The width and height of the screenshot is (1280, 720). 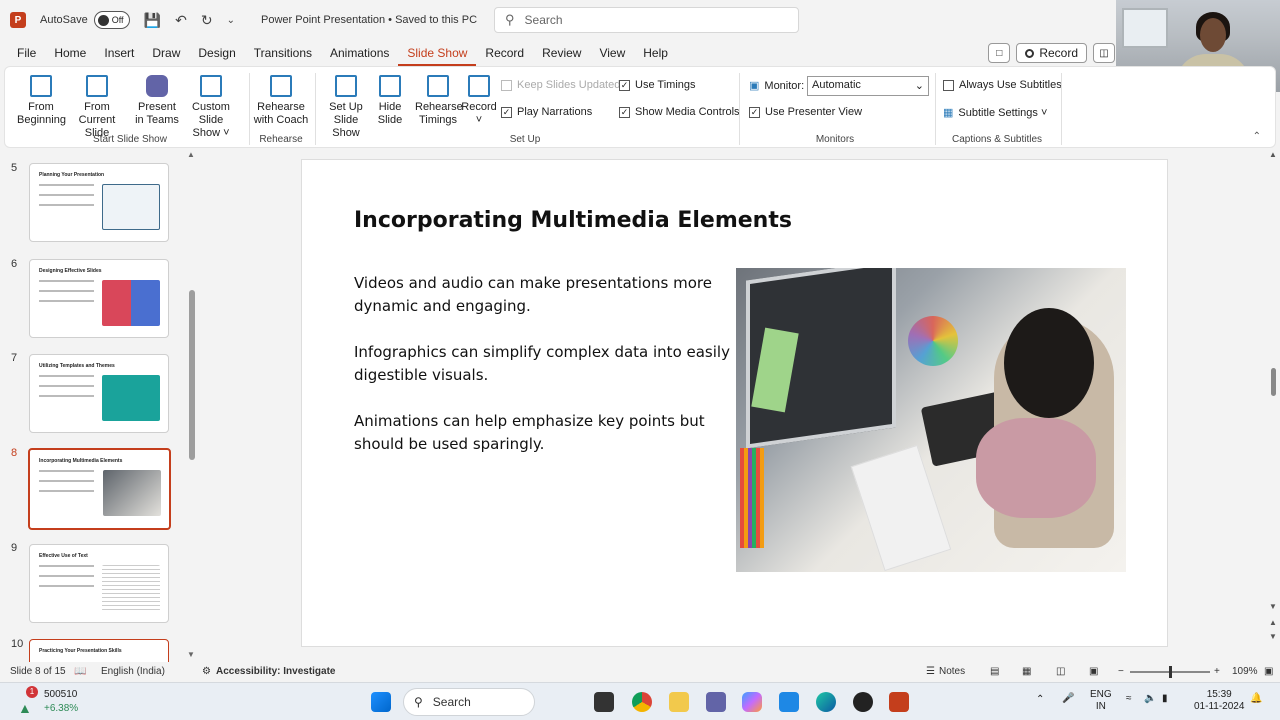 I want to click on zoom-in-icon: +, so click(x=1217, y=671).